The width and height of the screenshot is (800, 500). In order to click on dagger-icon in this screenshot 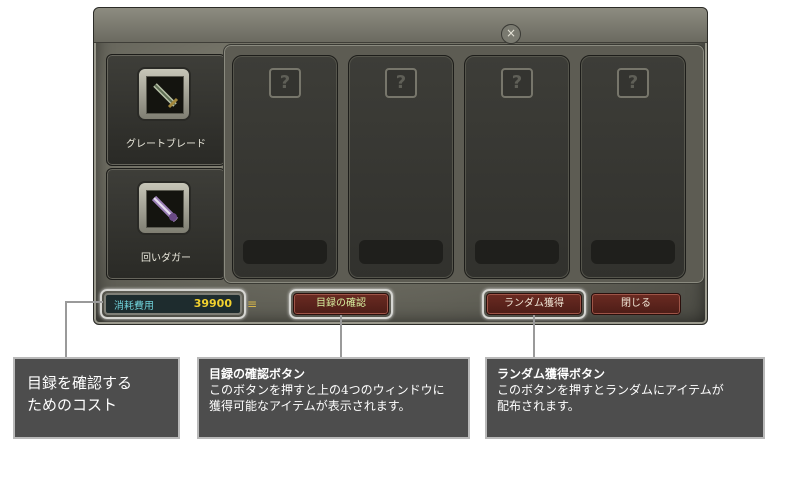, I will do `click(164, 208)`.